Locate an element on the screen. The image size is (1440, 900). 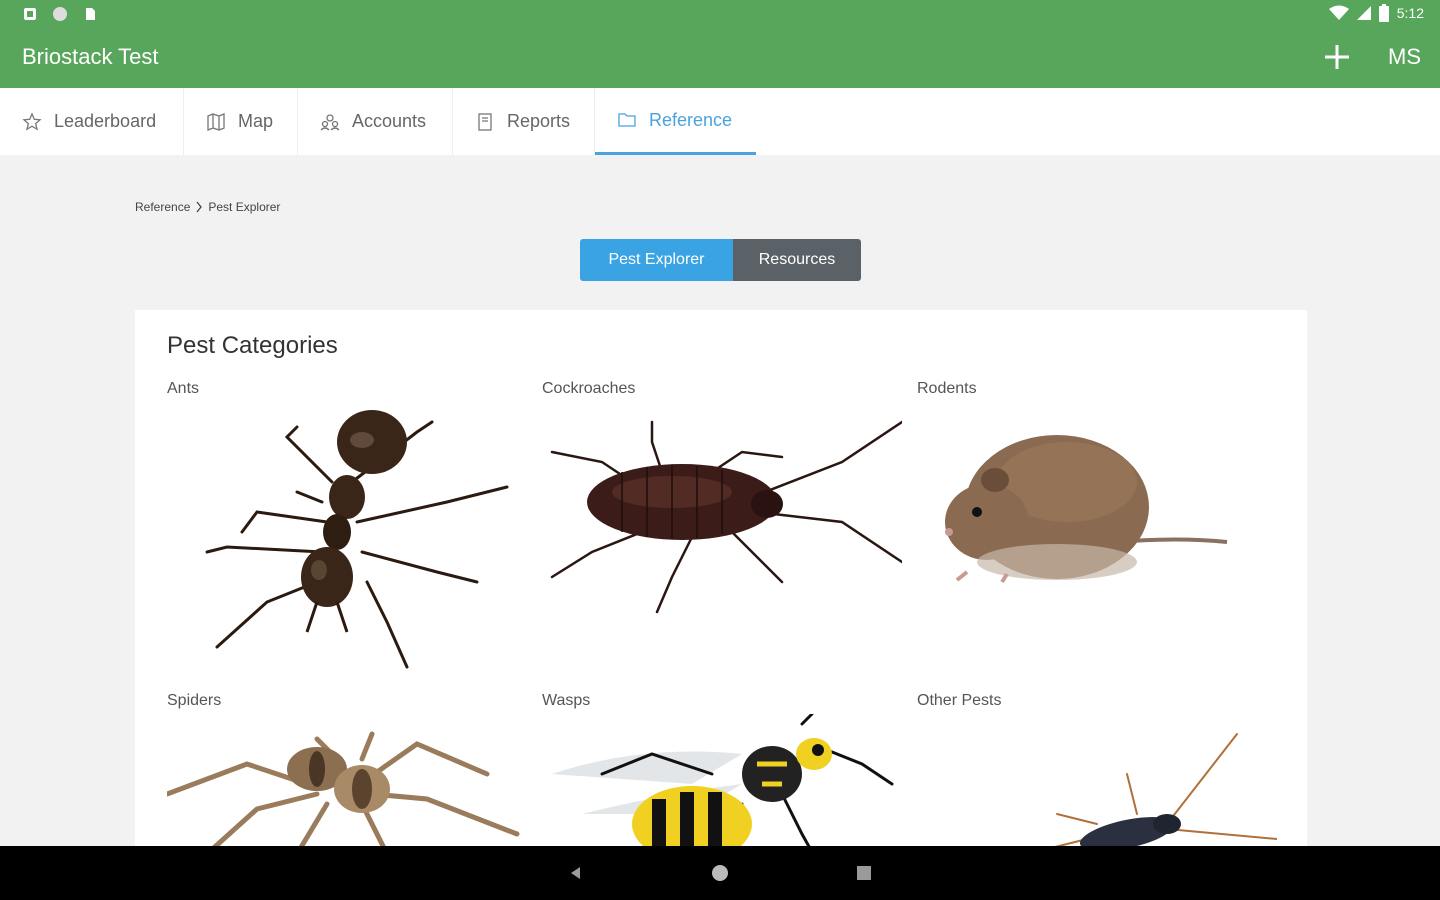
status-icons-left is located at coordinates (60, 14).